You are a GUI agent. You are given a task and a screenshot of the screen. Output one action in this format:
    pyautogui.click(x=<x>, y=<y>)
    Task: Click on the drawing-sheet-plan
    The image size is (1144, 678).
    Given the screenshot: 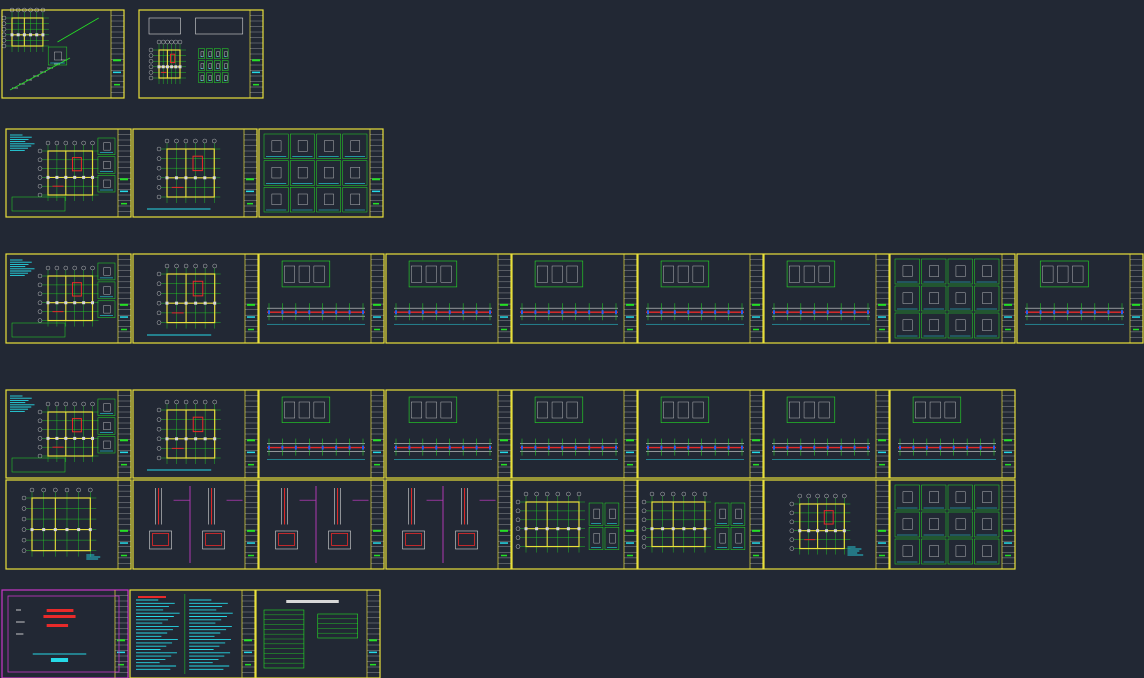 What is the action you would take?
    pyautogui.click(x=195, y=434)
    